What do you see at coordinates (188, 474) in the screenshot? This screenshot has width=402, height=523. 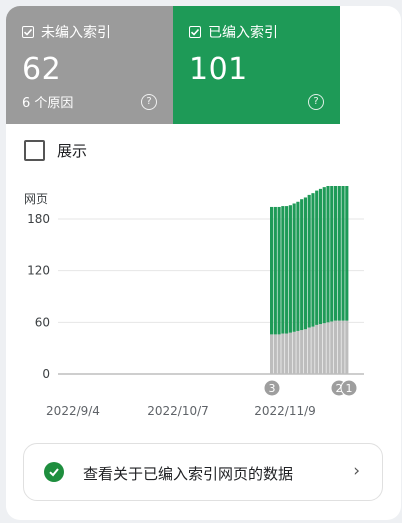 I see `view-indexed-data-label: 查看关于已编入索引网页的数据` at bounding box center [188, 474].